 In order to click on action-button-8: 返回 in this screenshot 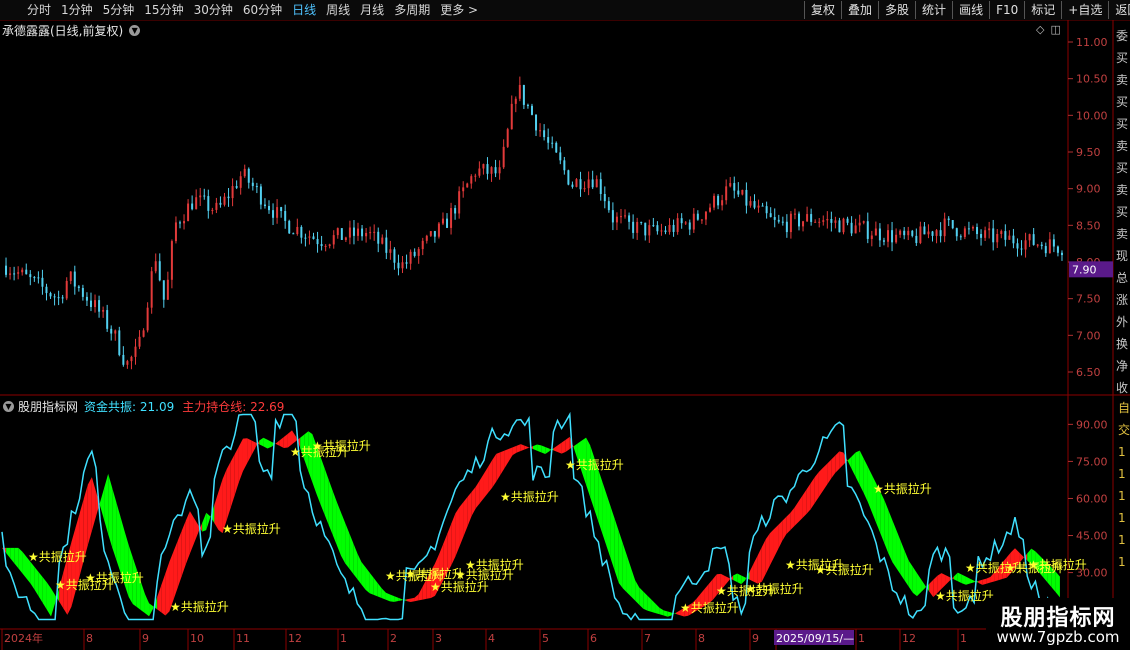, I will do `click(1119, 10)`.